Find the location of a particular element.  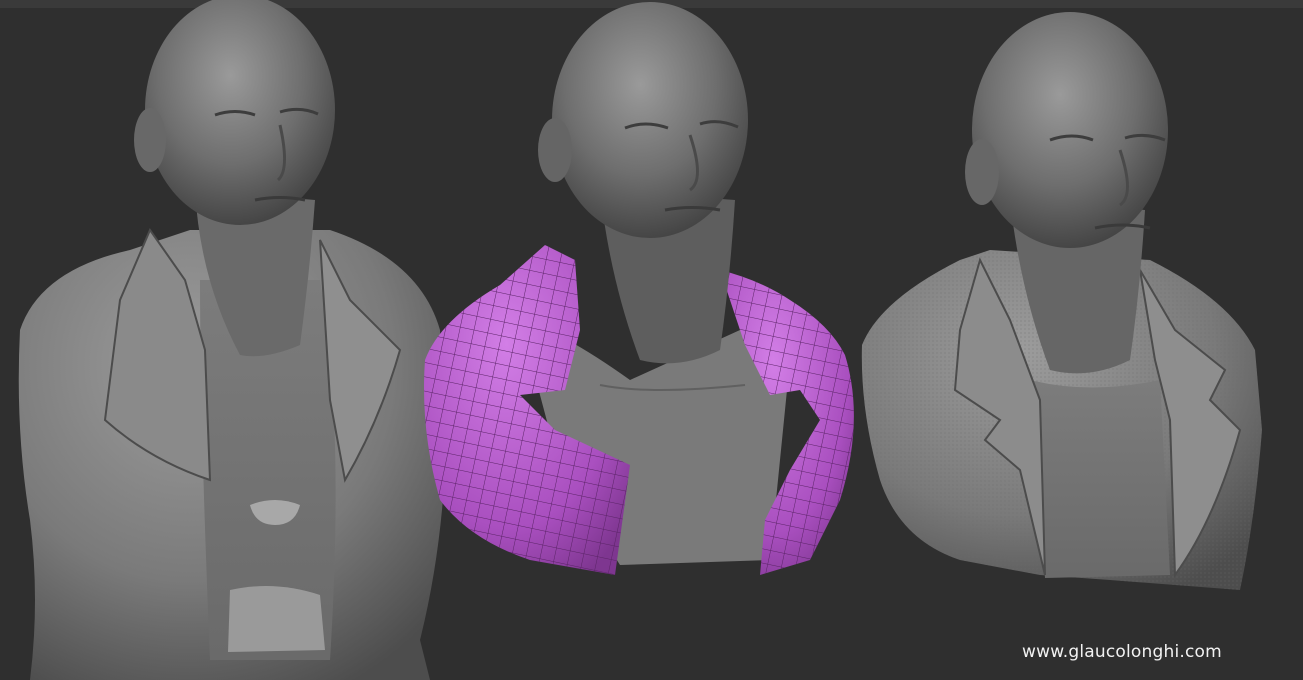

bust3-head is located at coordinates (1070, 130).